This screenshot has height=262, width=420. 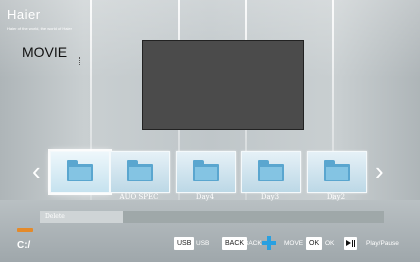 What do you see at coordinates (45, 52) in the screenshot?
I see `page-title: MOVIE` at bounding box center [45, 52].